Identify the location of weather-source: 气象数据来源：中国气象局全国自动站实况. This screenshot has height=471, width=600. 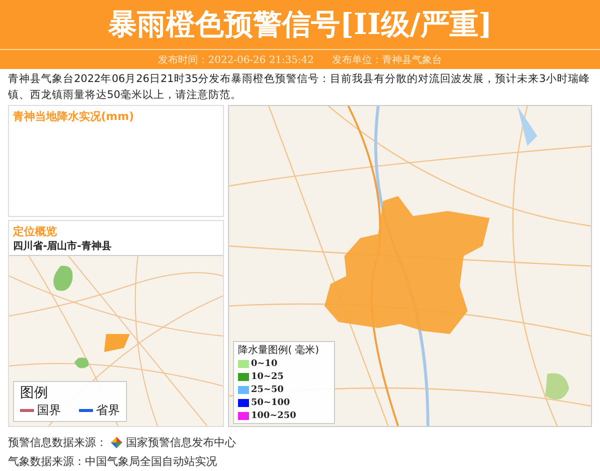
(113, 462).